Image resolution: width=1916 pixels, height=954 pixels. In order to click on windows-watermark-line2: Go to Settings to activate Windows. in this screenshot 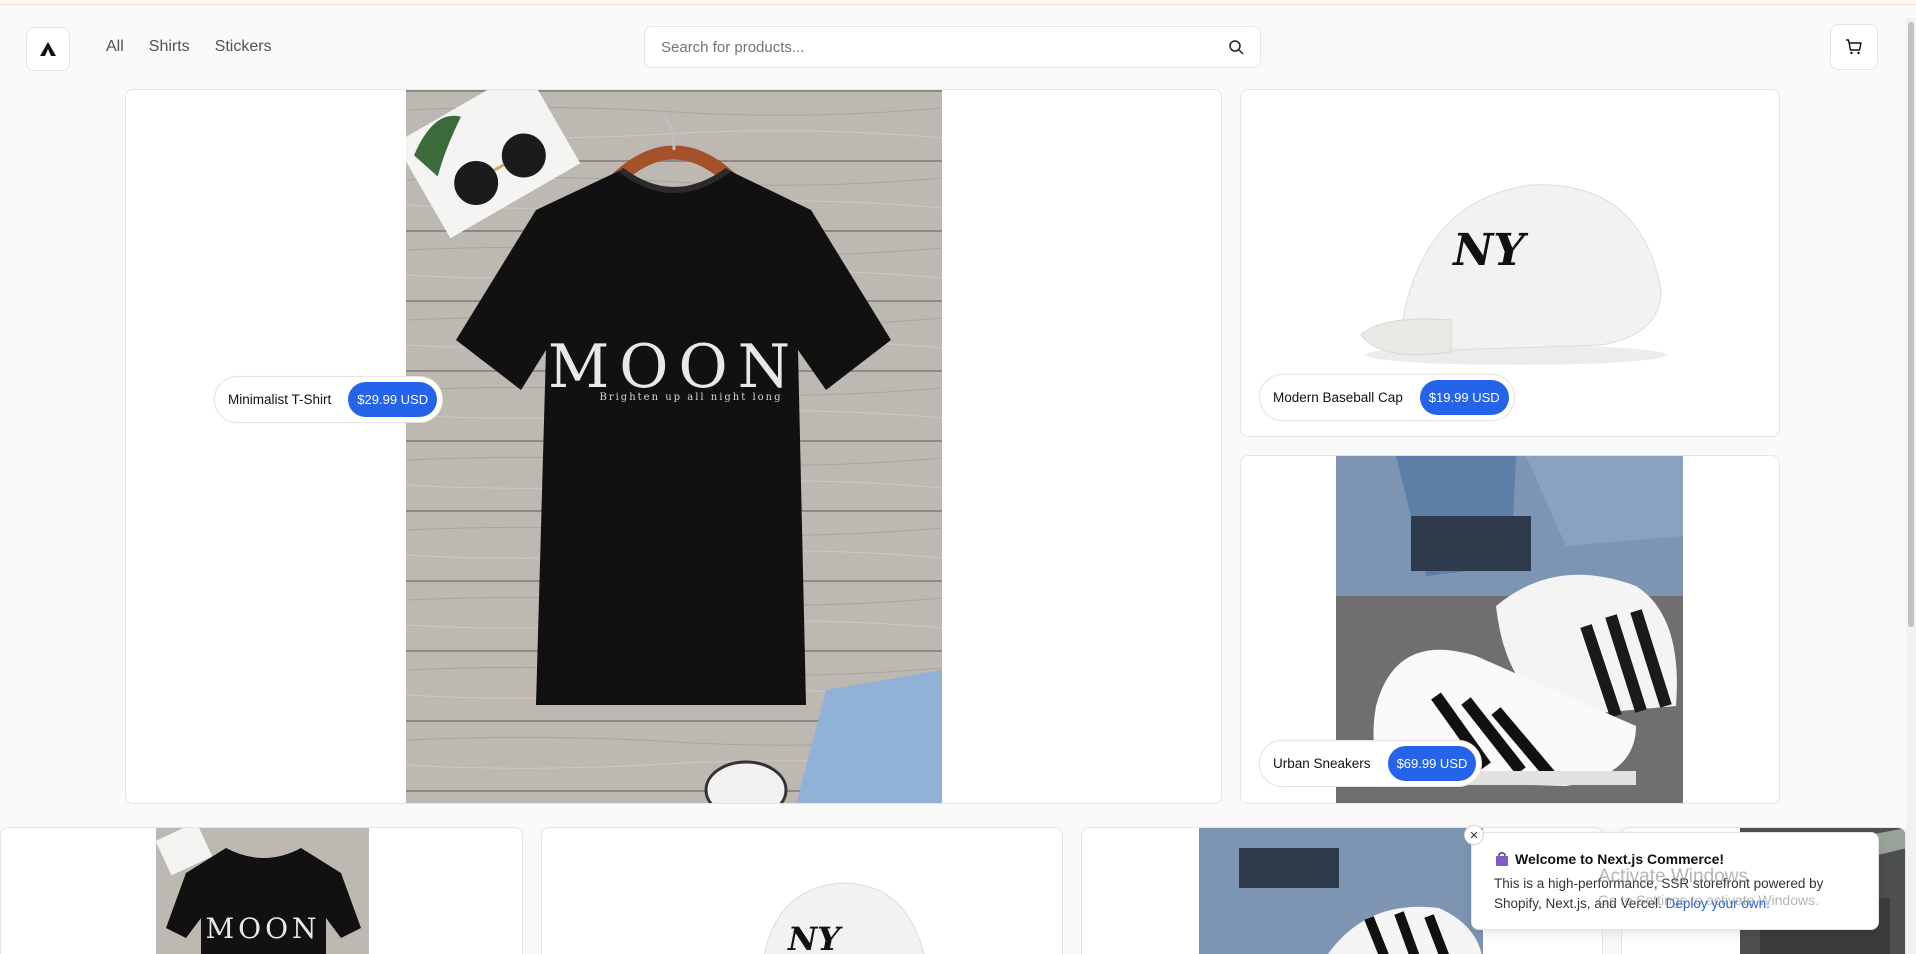, I will do `click(1708, 900)`.